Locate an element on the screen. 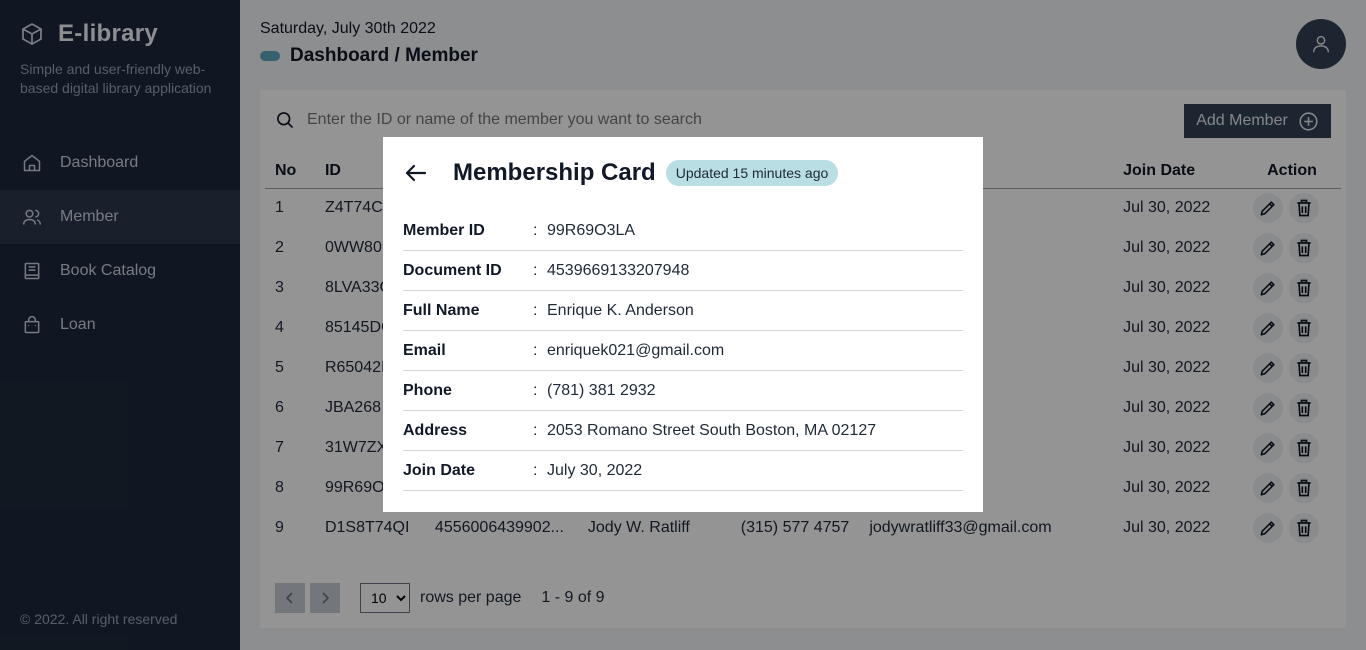 Image resolution: width=1366 pixels, height=650 pixels. back-button is located at coordinates (416, 173).